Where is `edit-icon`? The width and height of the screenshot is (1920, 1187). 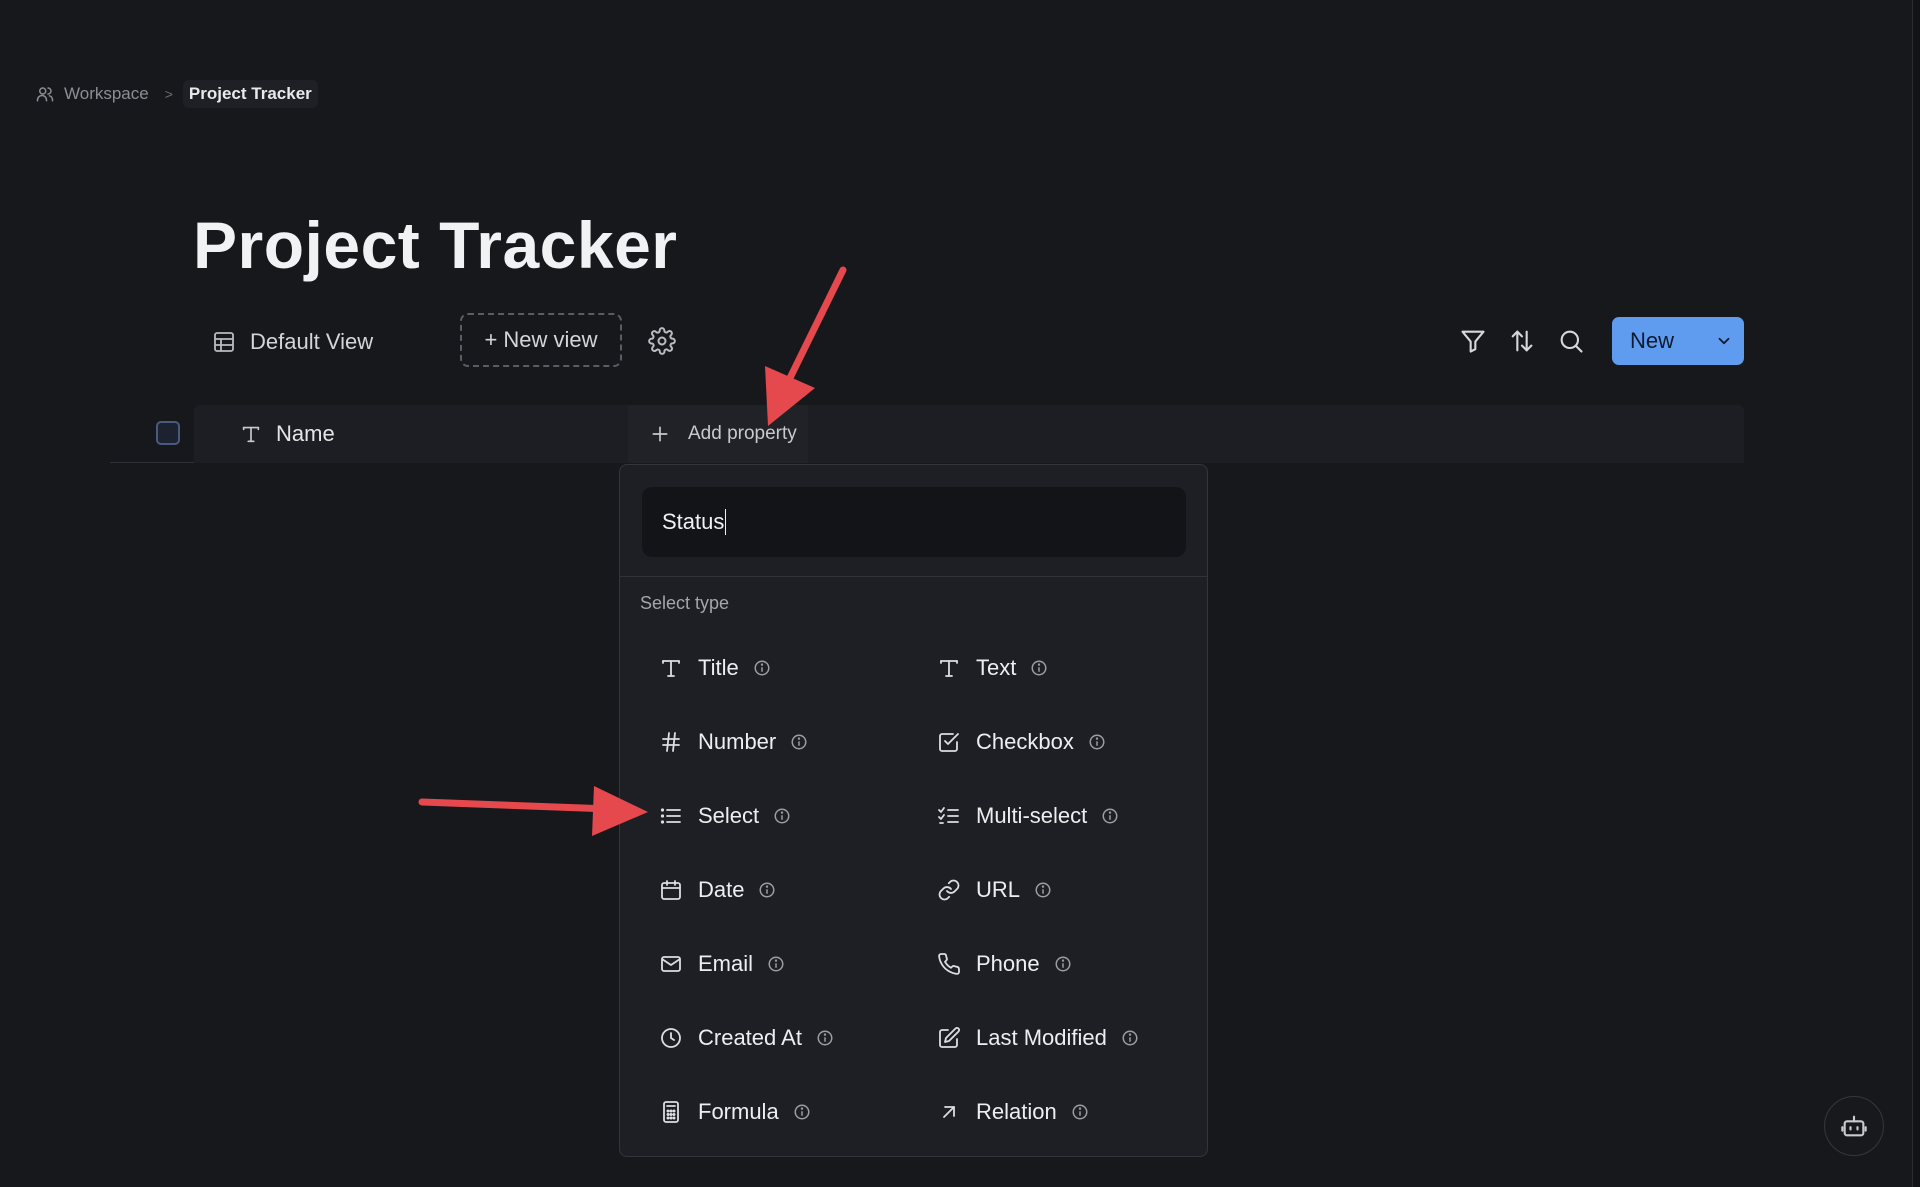
edit-icon is located at coordinates (949, 1038).